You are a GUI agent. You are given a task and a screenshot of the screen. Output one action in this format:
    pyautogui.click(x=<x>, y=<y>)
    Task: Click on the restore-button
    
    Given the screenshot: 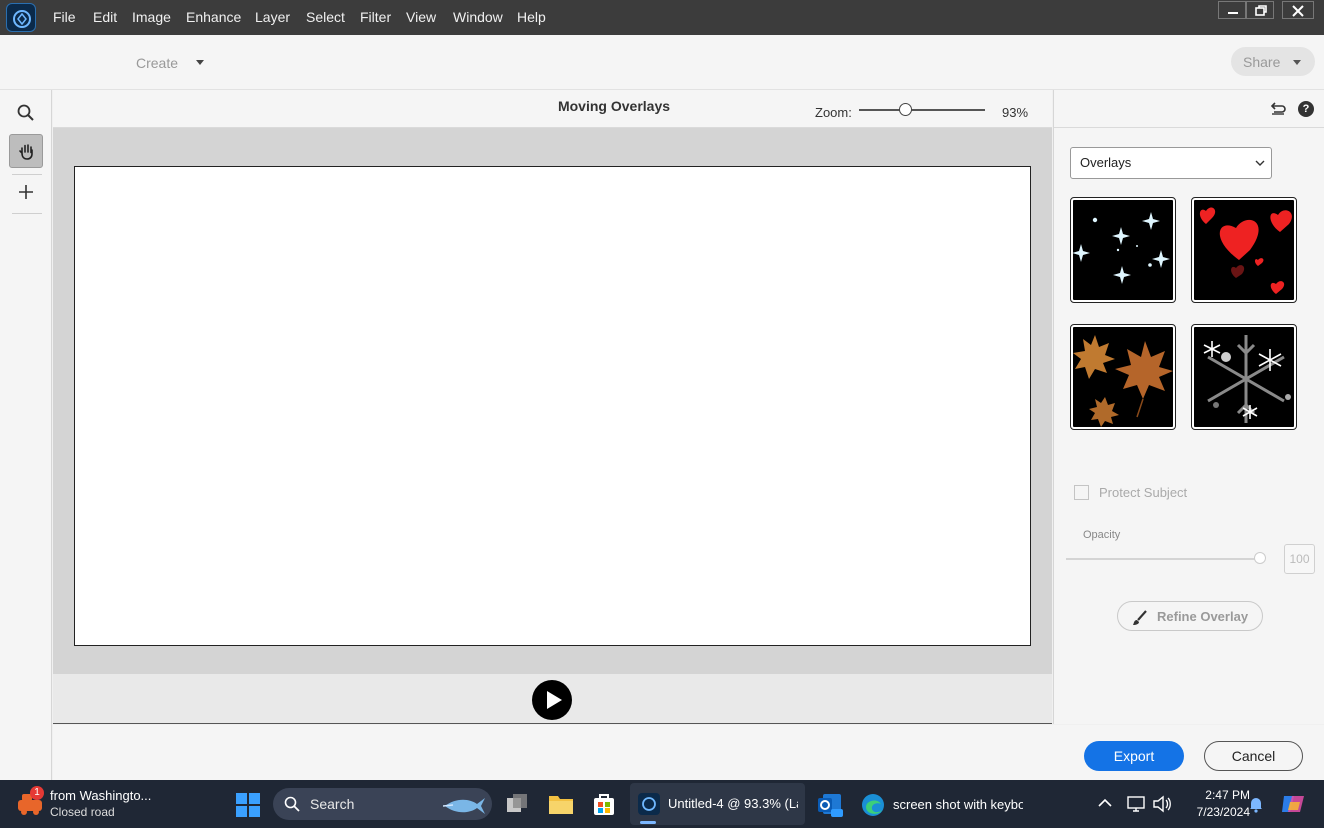 What is the action you would take?
    pyautogui.click(x=1260, y=10)
    